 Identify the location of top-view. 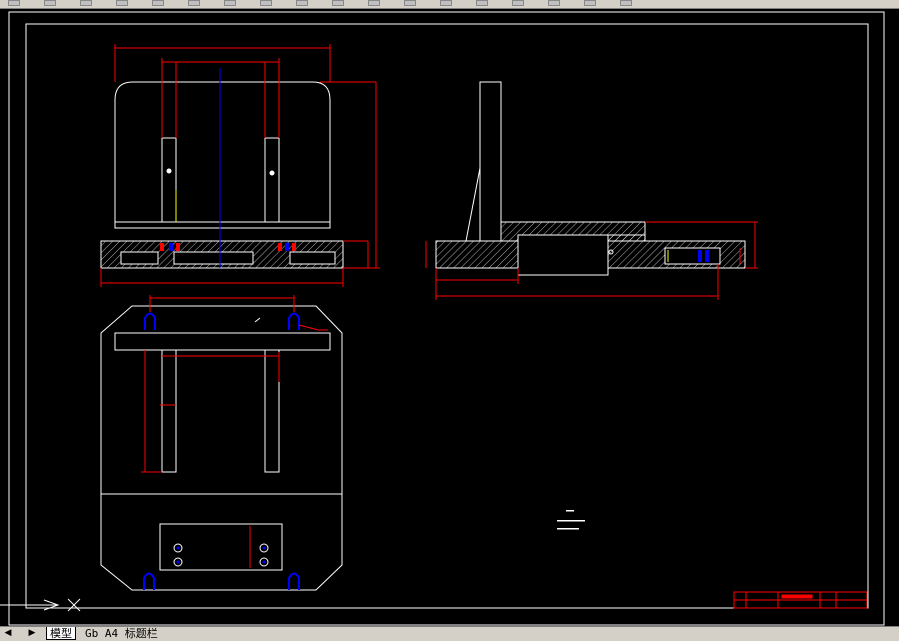
(221, 448).